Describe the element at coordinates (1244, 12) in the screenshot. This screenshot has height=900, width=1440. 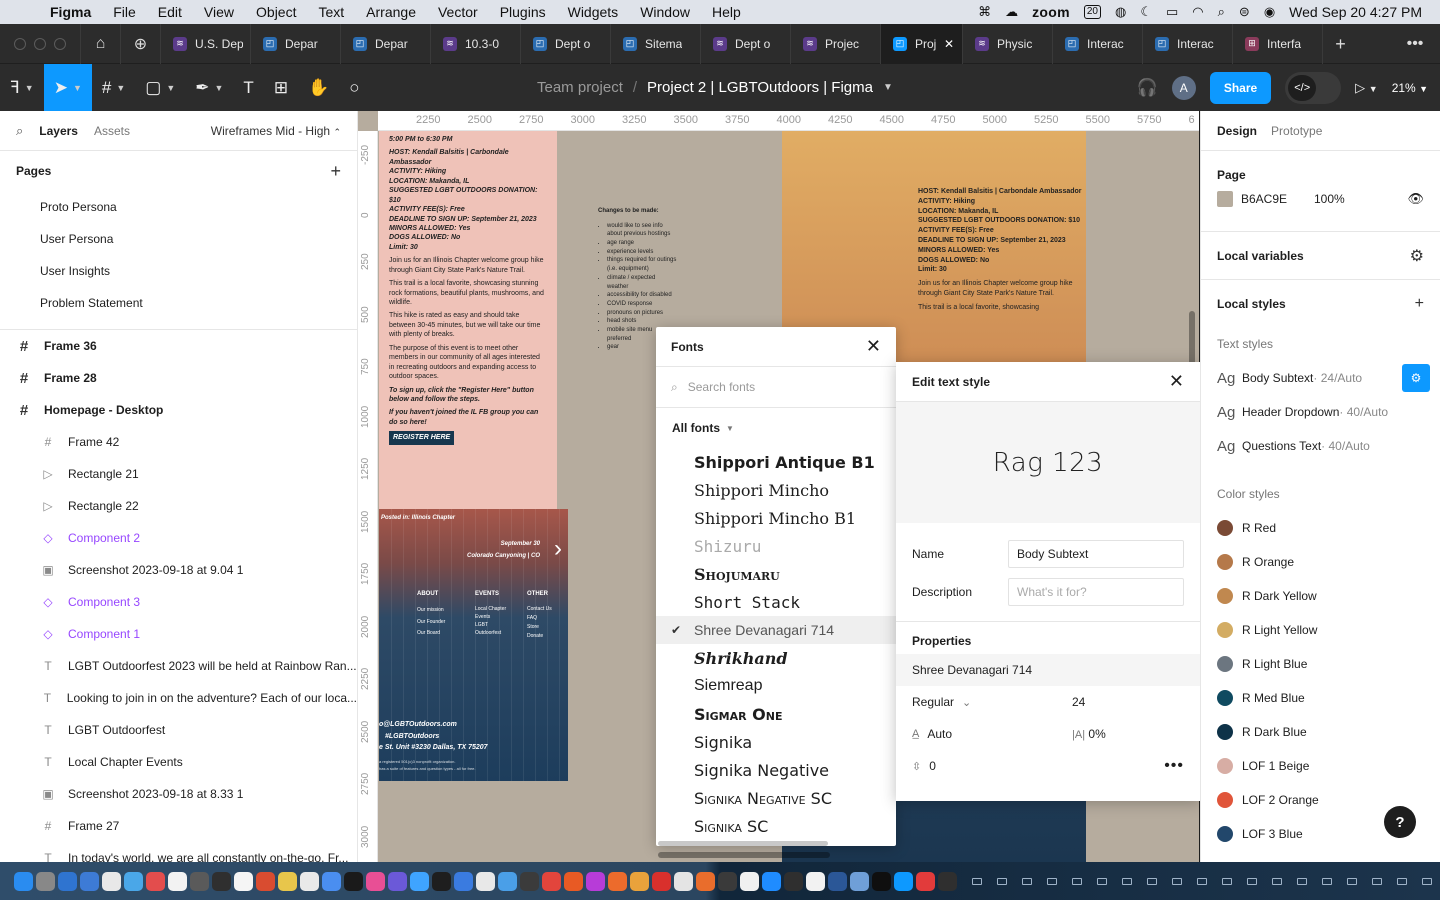
I see `control-center-icon: ⊜` at that location.